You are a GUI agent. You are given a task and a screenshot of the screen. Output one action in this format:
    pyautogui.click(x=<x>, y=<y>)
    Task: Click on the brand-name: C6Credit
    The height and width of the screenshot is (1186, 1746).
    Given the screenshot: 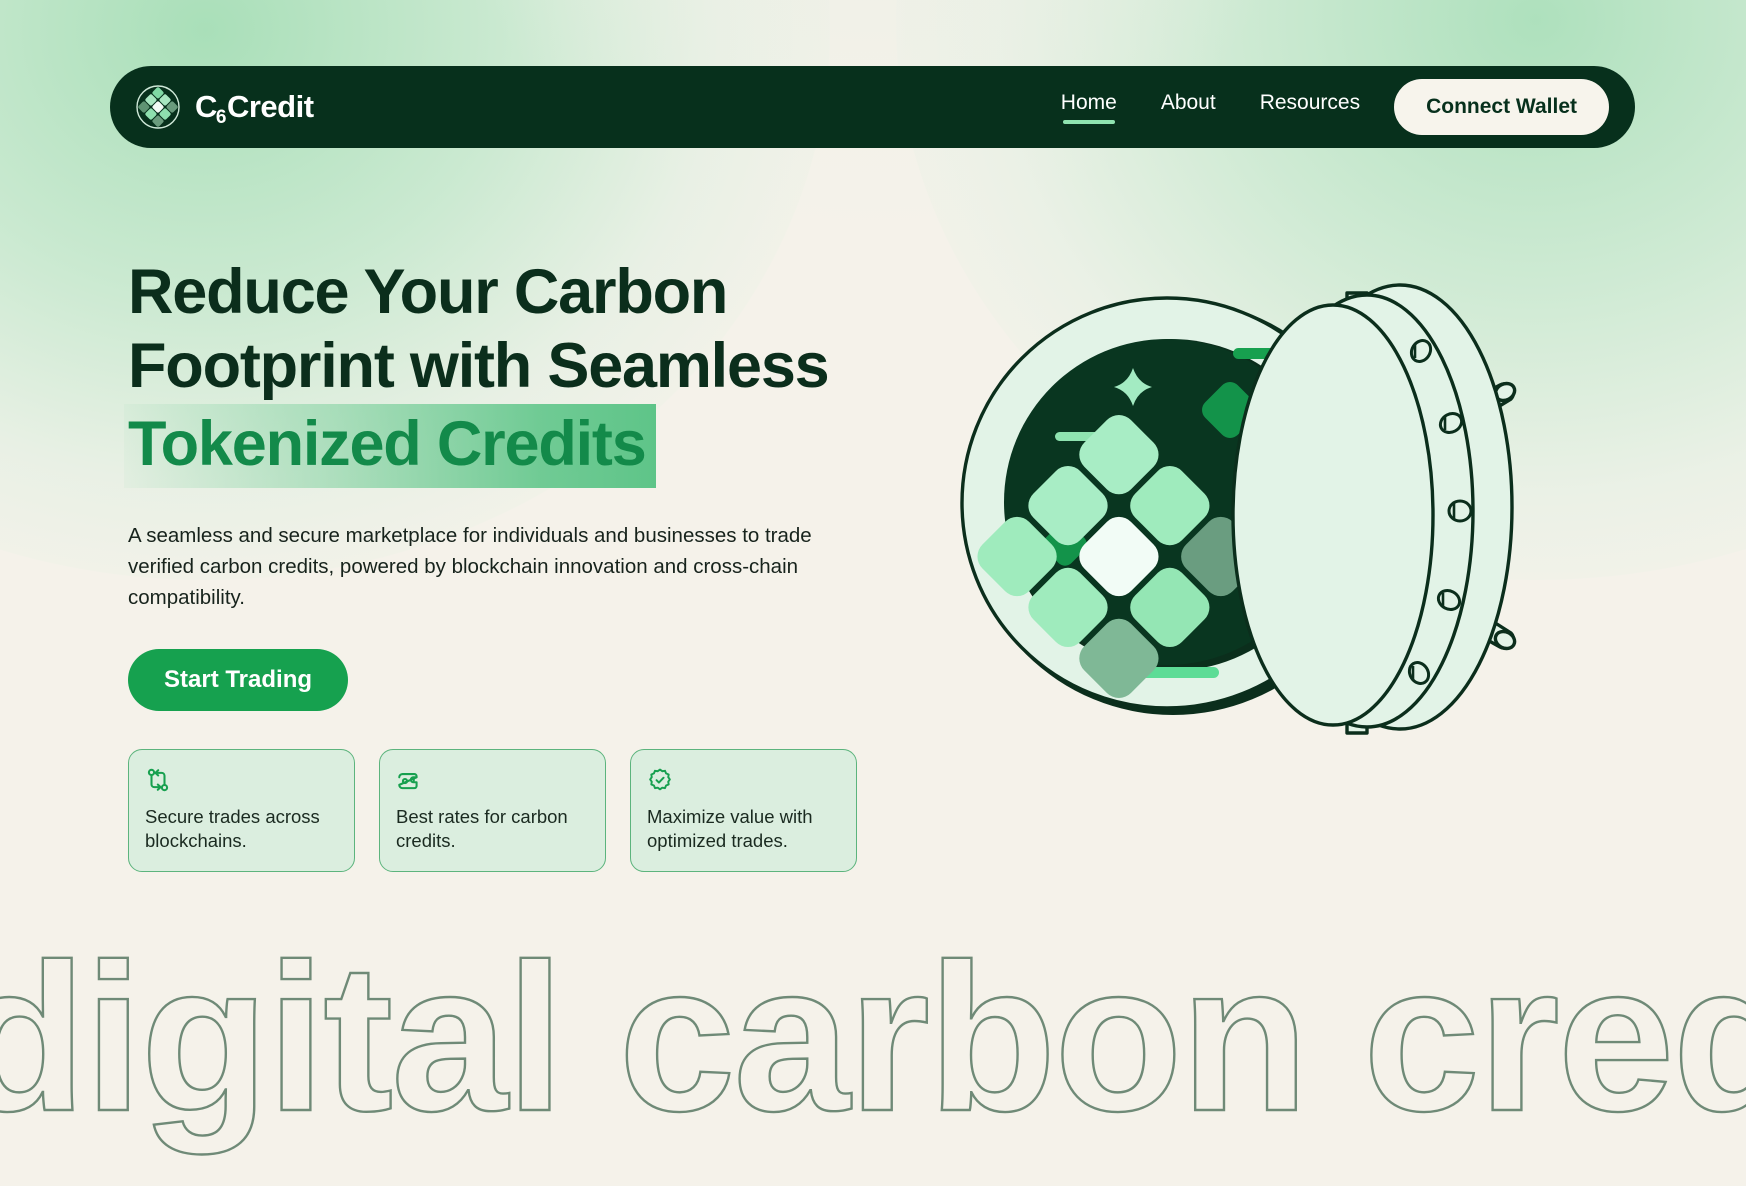 What is the action you would take?
    pyautogui.click(x=254, y=108)
    